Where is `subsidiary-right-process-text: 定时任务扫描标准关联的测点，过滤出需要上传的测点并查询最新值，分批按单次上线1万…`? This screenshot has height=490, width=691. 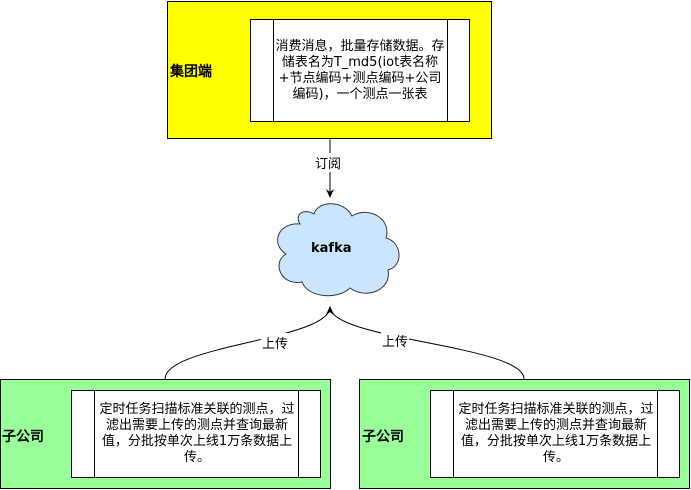 subsidiary-right-process-text: 定时任务扫描标准关联的测点，过滤出需要上传的测点并查询最新值，分批按单次上线1万… is located at coordinates (556, 433).